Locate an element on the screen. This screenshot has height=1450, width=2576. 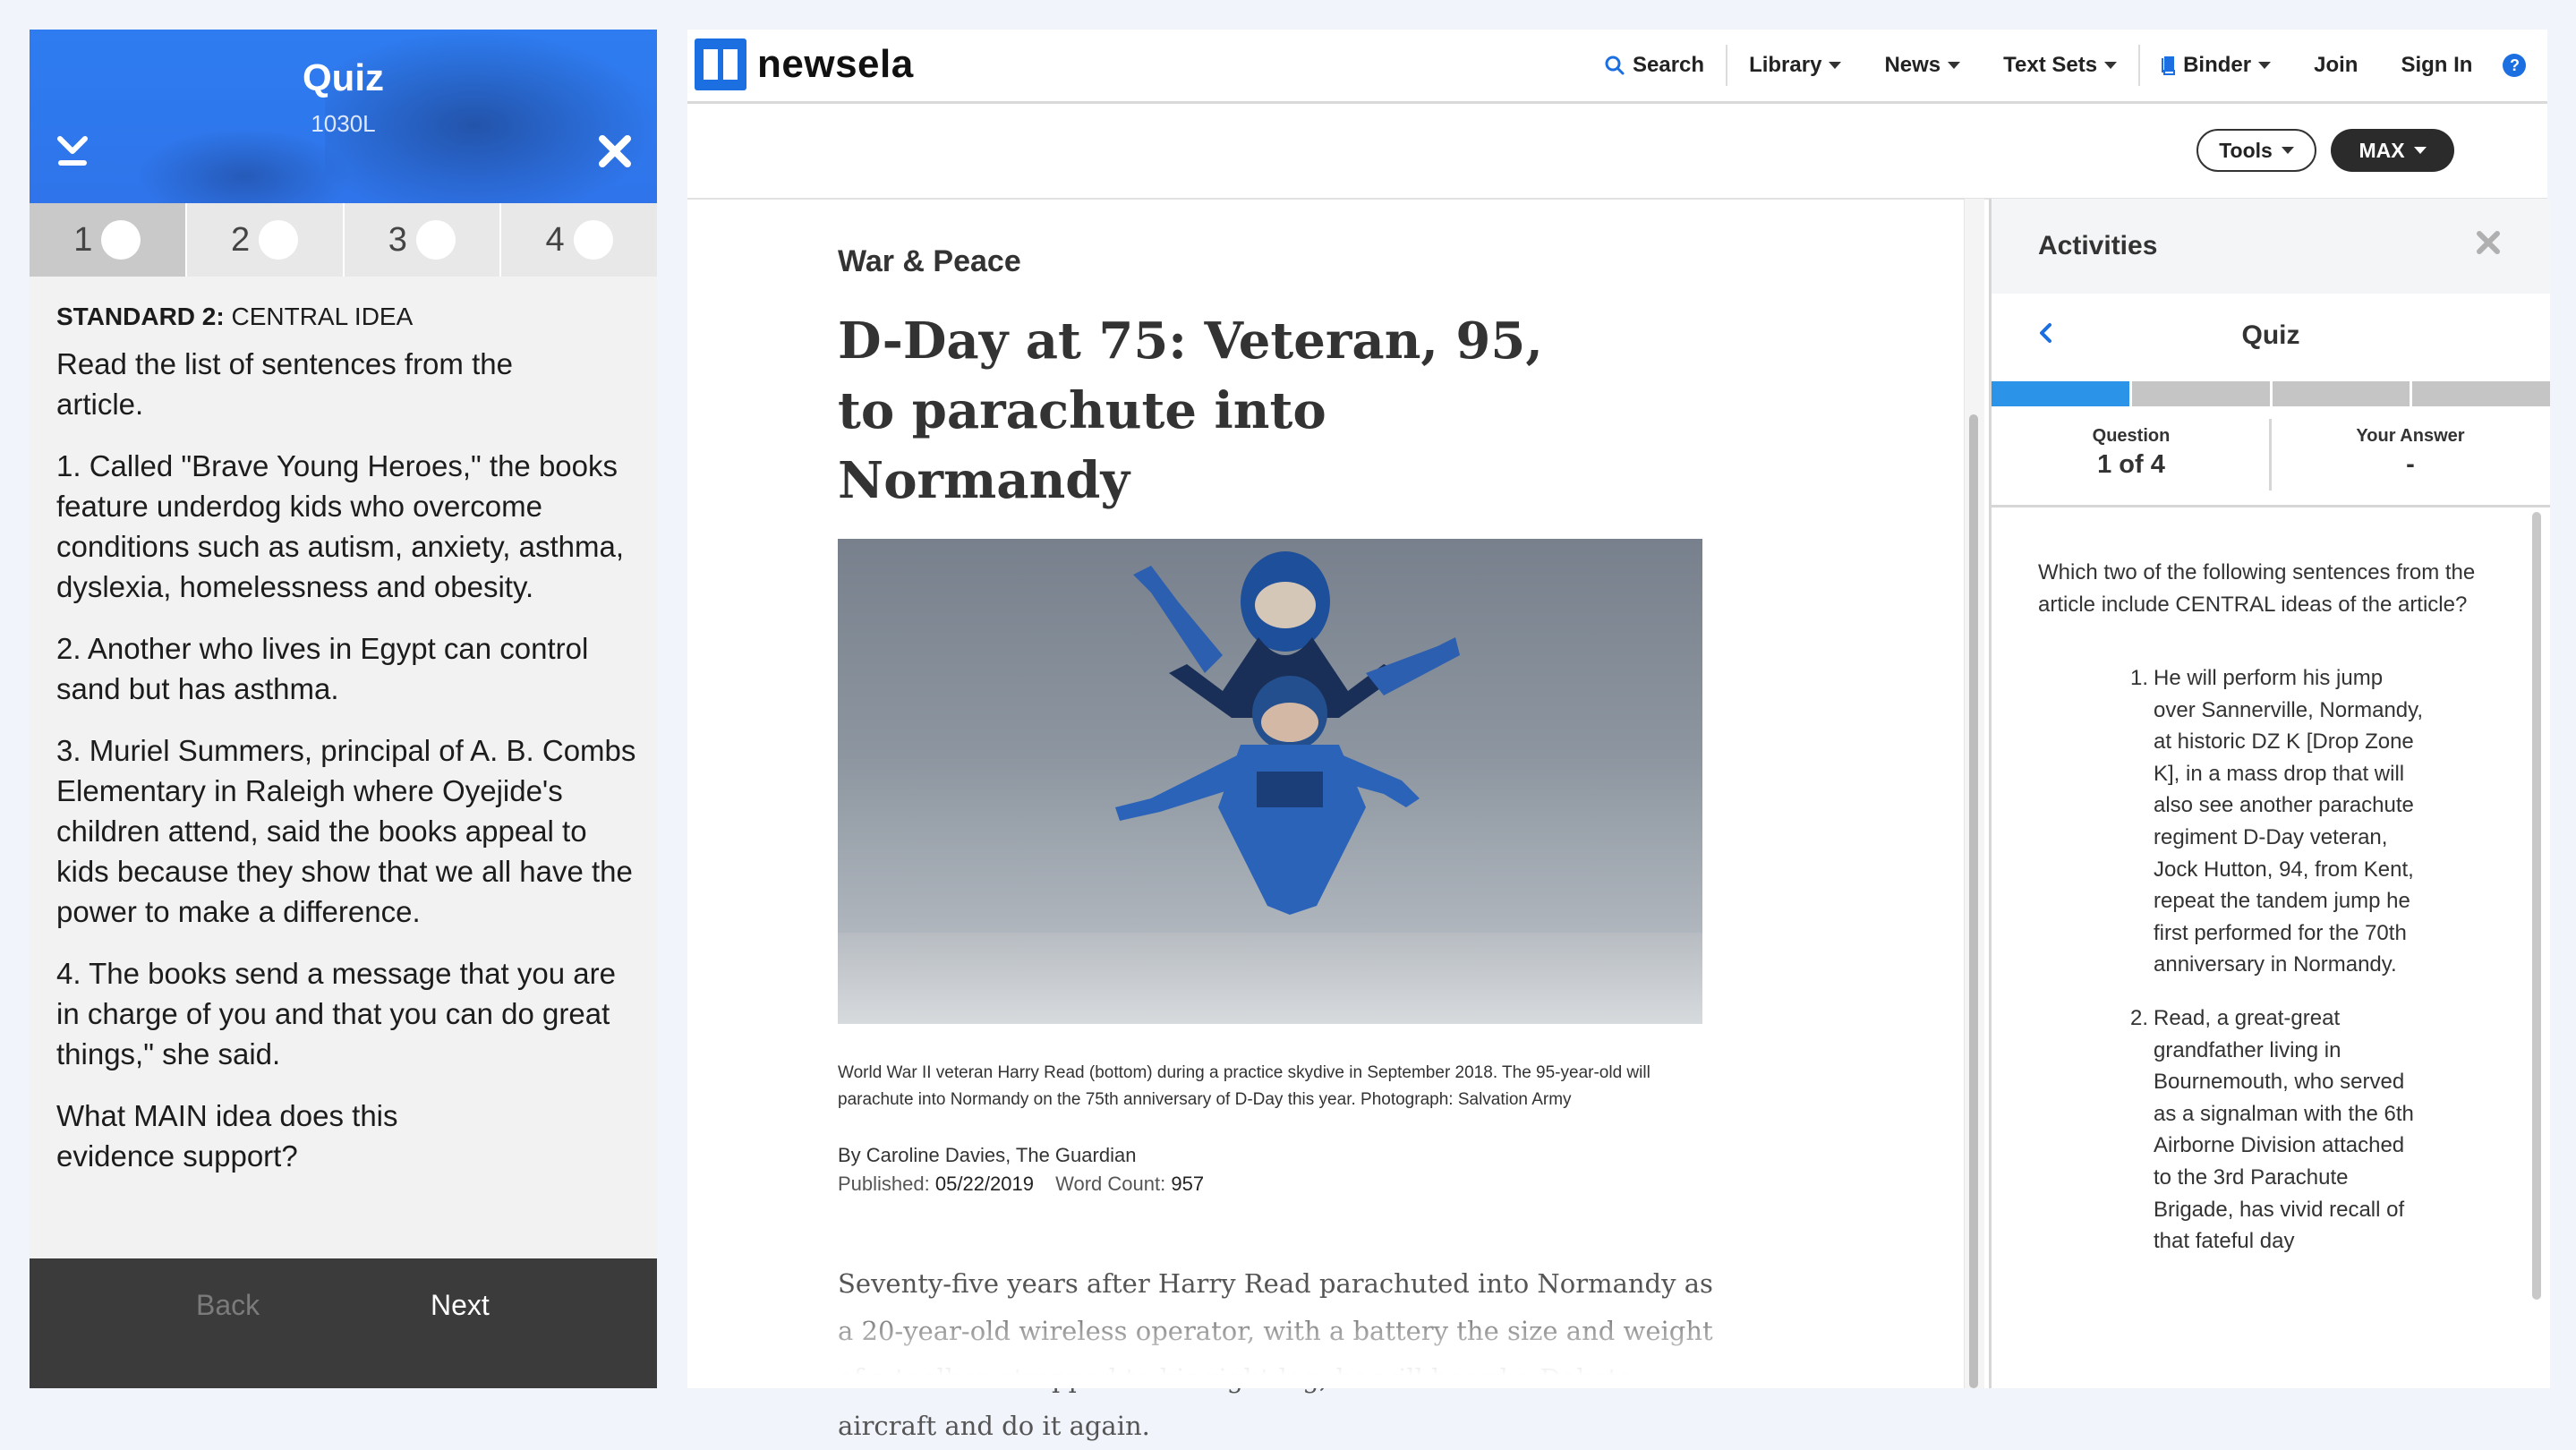
standard-label: STANDARD 2: CENTRAL IDEA is located at coordinates (347, 317).